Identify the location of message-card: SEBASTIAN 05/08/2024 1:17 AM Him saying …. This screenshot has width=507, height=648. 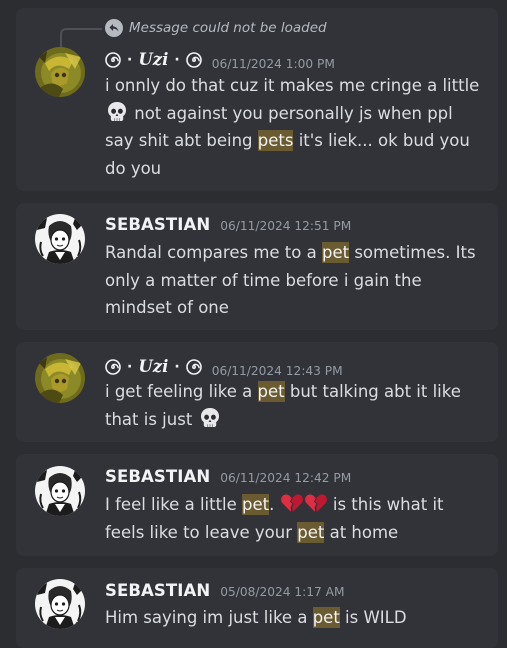
(257, 608).